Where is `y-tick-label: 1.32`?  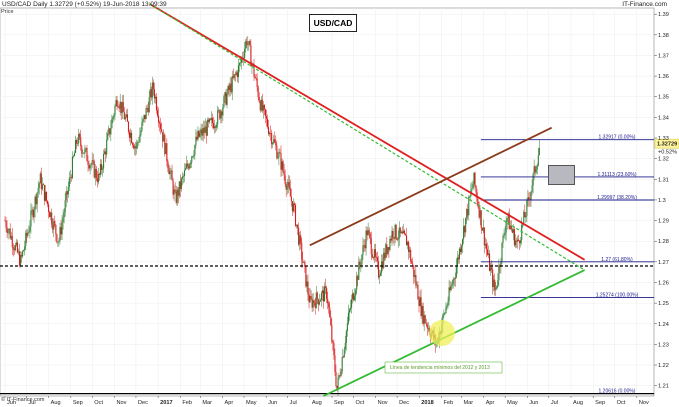
y-tick-label: 1.32 is located at coordinates (663, 160).